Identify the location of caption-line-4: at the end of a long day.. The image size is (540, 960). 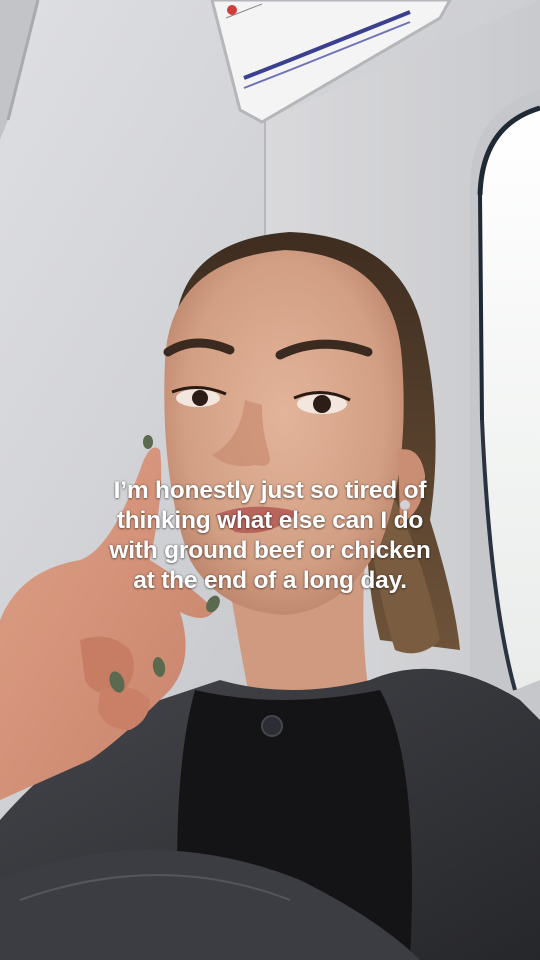
(270, 580).